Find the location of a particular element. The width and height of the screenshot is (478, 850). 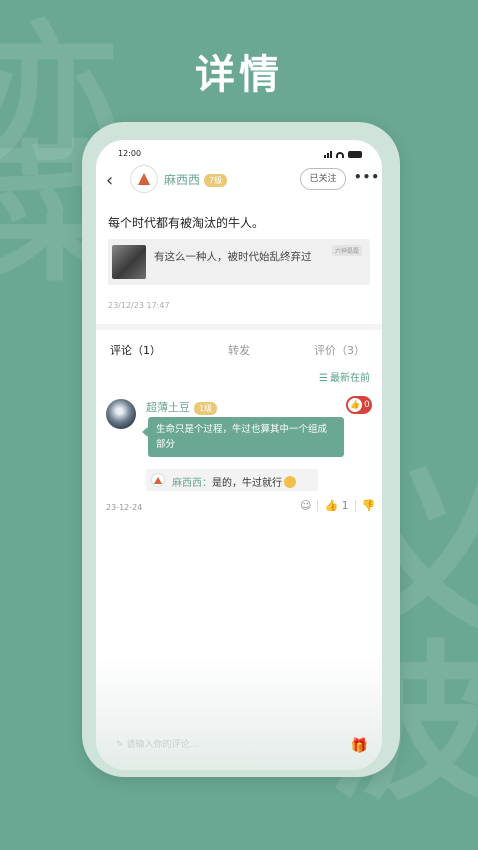

comment-actions: ☺ 👍 1 👎 is located at coordinates (337, 505).